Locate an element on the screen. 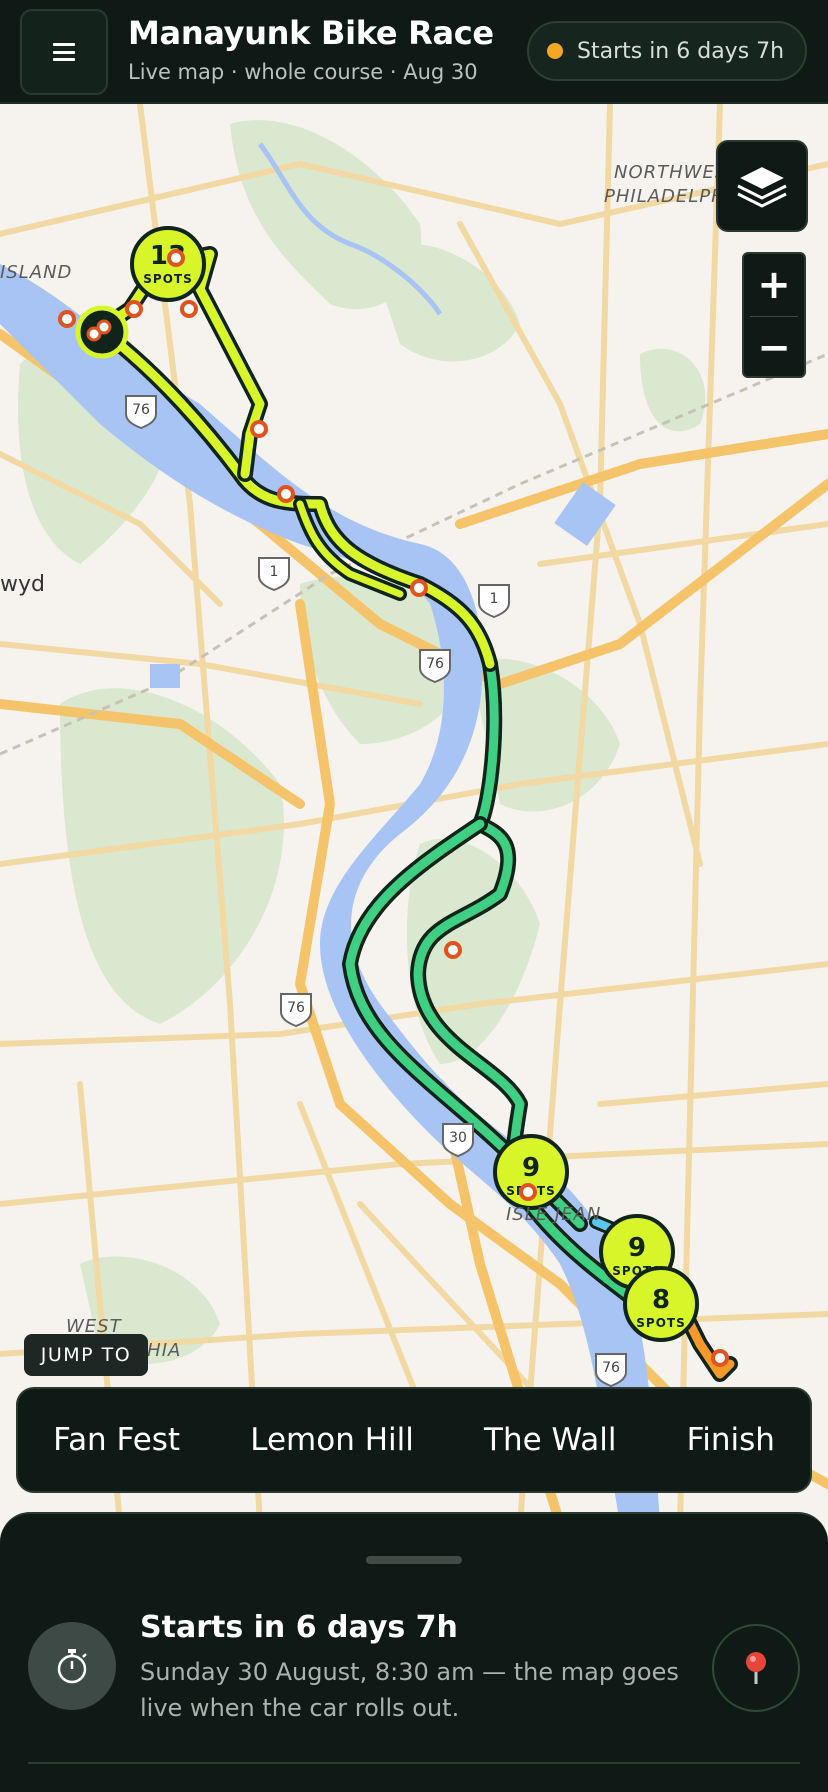 Image resolution: width=828 pixels, height=1792 pixels. map-label-isle: ISLE JEAN is located at coordinates (554, 1214).